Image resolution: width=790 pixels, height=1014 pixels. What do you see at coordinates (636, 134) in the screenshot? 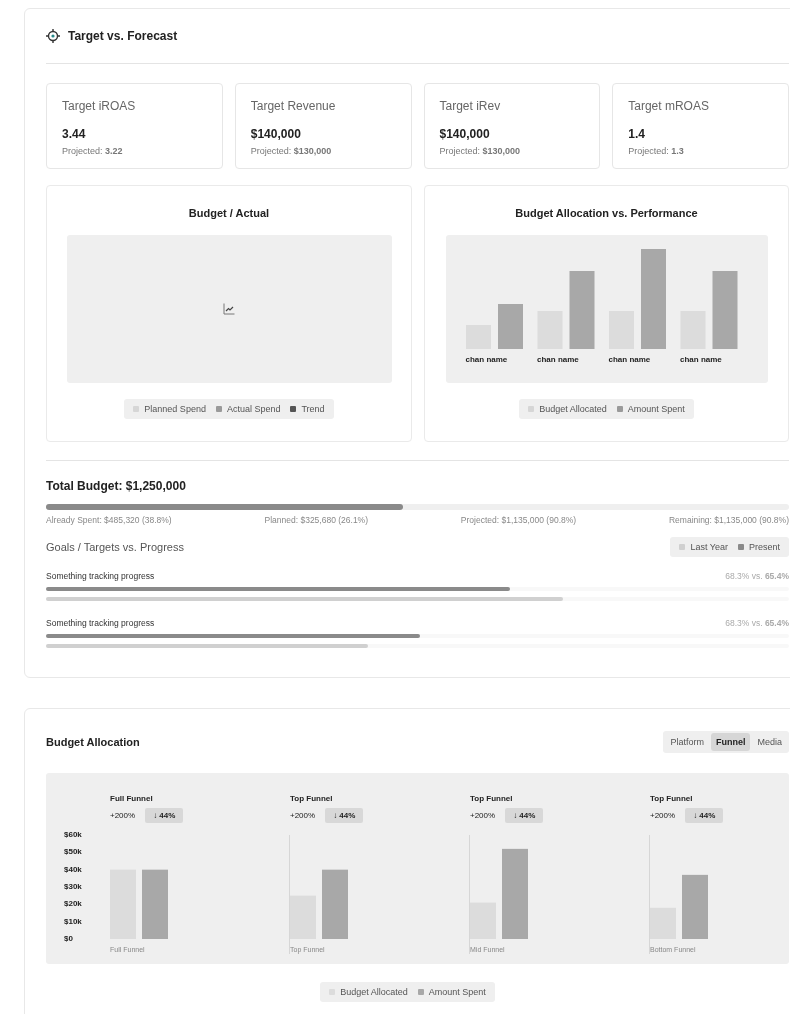
I see `kpi-value: 1.4` at bounding box center [636, 134].